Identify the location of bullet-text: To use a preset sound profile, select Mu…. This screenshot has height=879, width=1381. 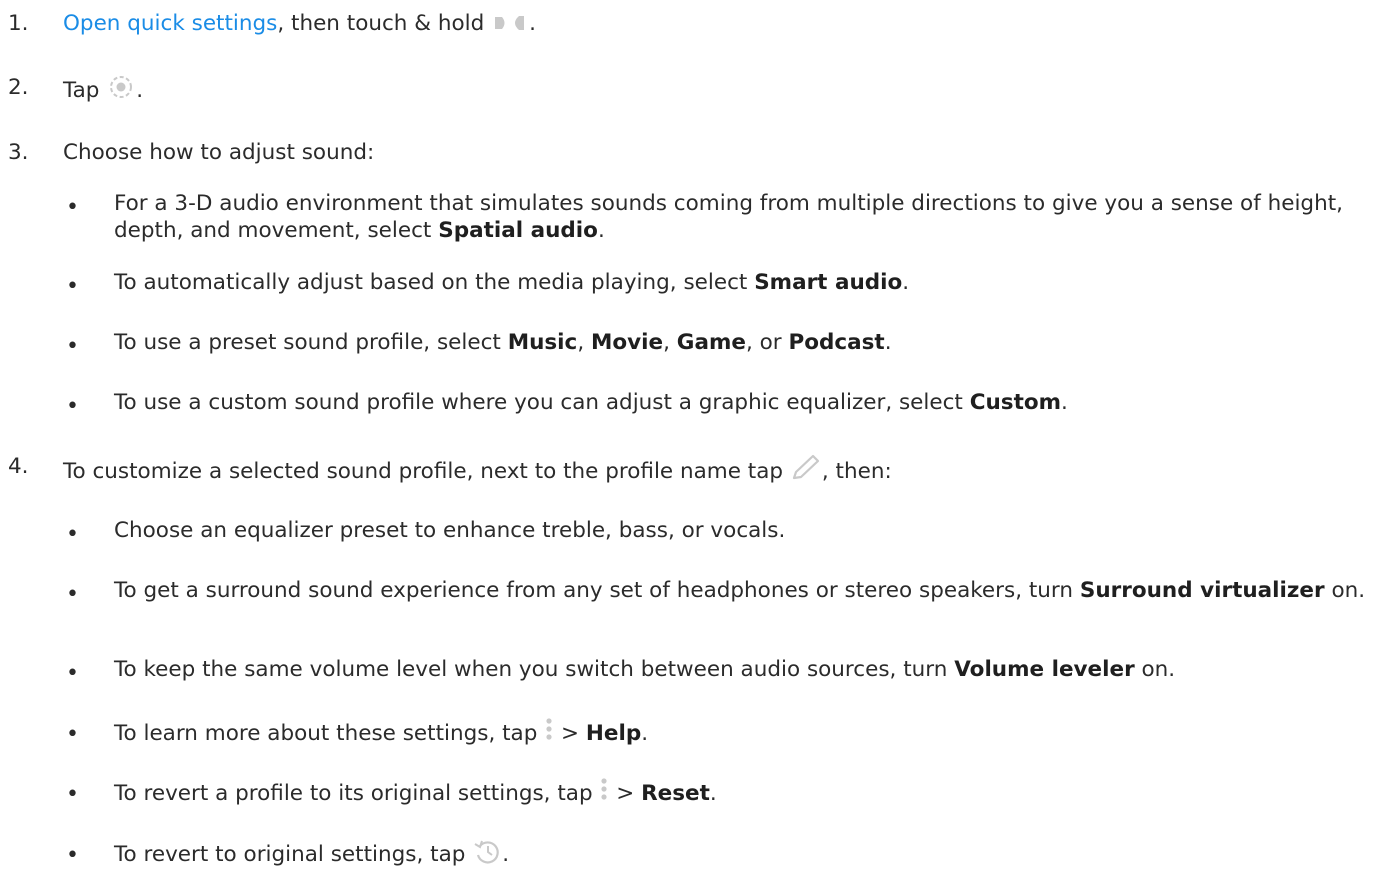
(503, 342).